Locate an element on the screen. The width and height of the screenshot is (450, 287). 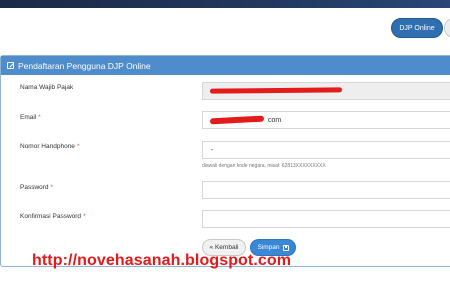
password-label-text: Password is located at coordinates (34, 187).